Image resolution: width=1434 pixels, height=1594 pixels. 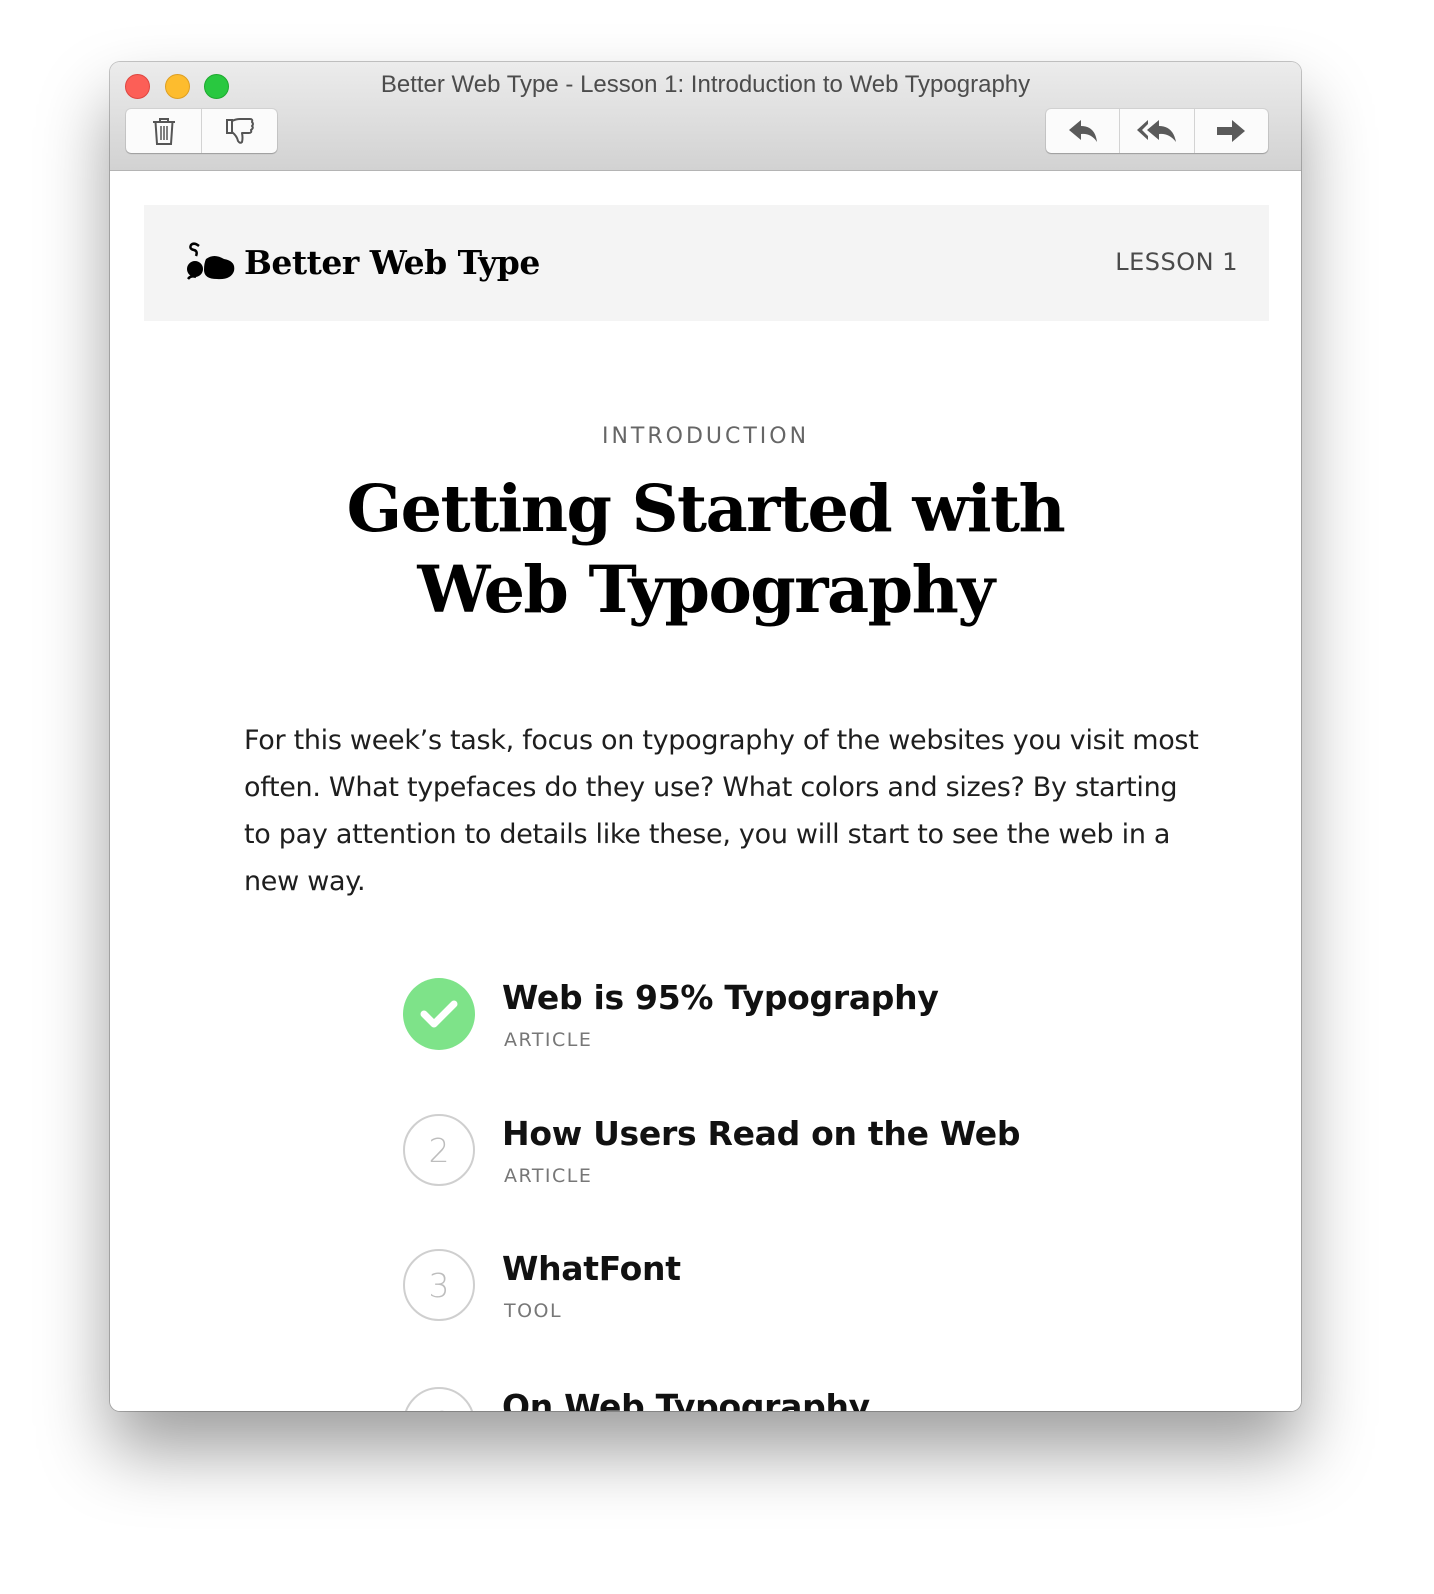 I want to click on thumbs-down-icon, so click(x=239, y=131).